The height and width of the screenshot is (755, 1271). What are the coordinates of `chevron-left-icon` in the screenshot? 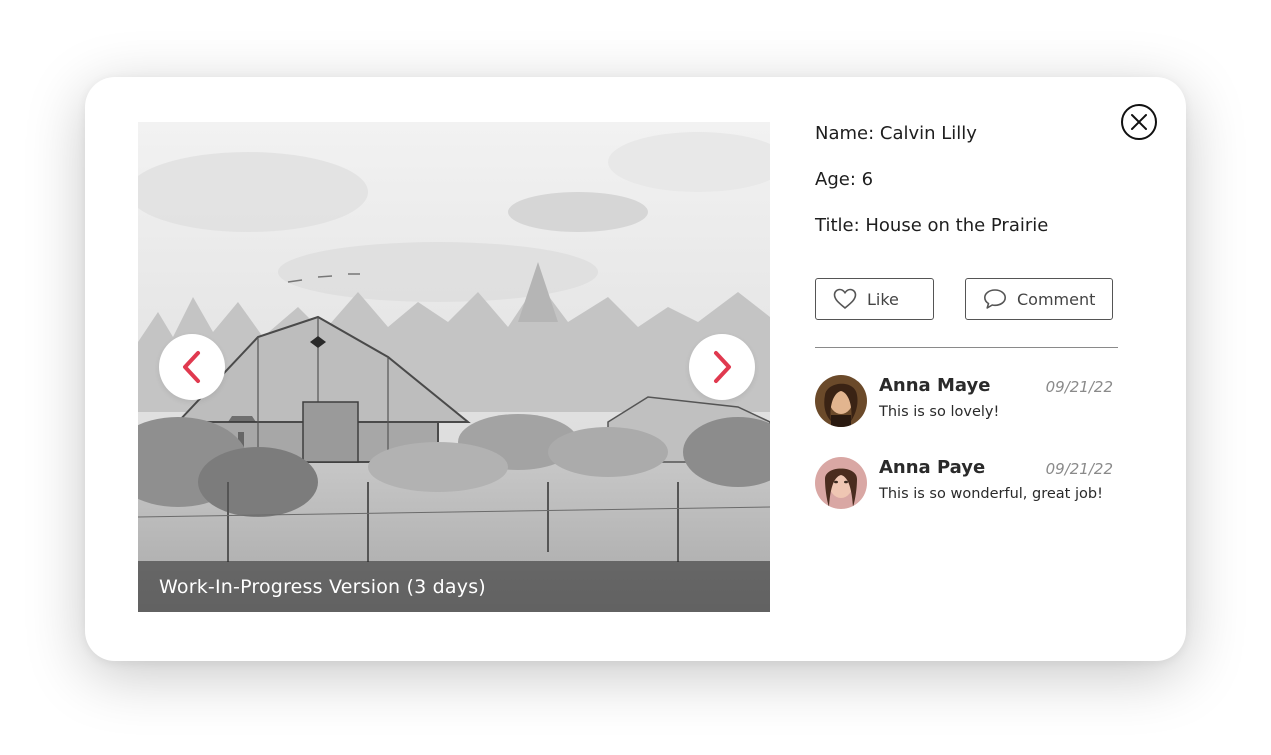 It's located at (191, 367).